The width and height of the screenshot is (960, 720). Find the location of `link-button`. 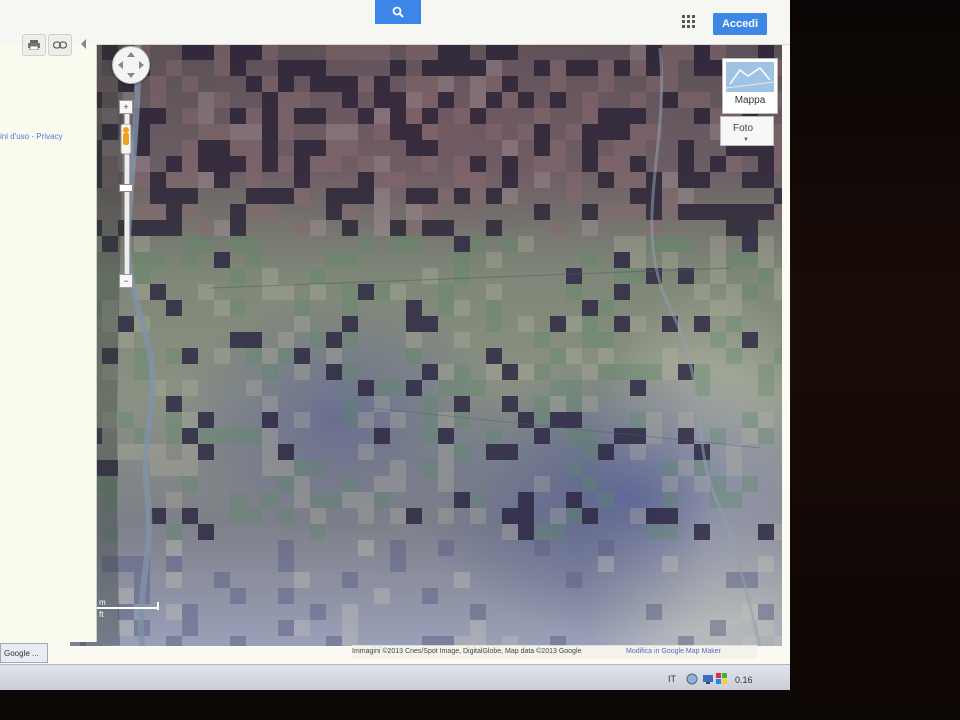

link-button is located at coordinates (60, 45).